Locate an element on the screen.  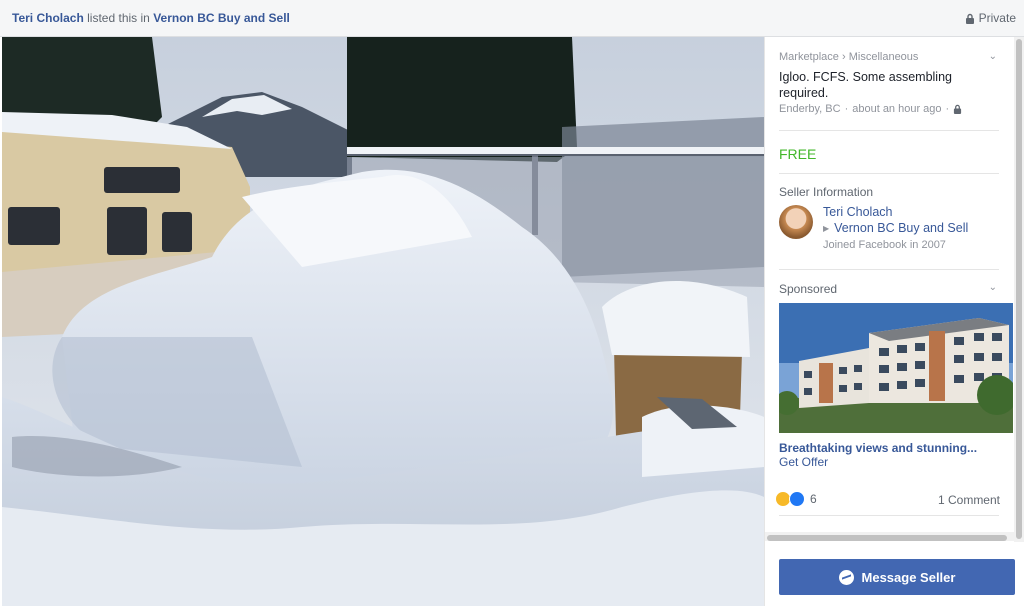
breadcrumb-marketplace: Marketplace is located at coordinates (809, 57).